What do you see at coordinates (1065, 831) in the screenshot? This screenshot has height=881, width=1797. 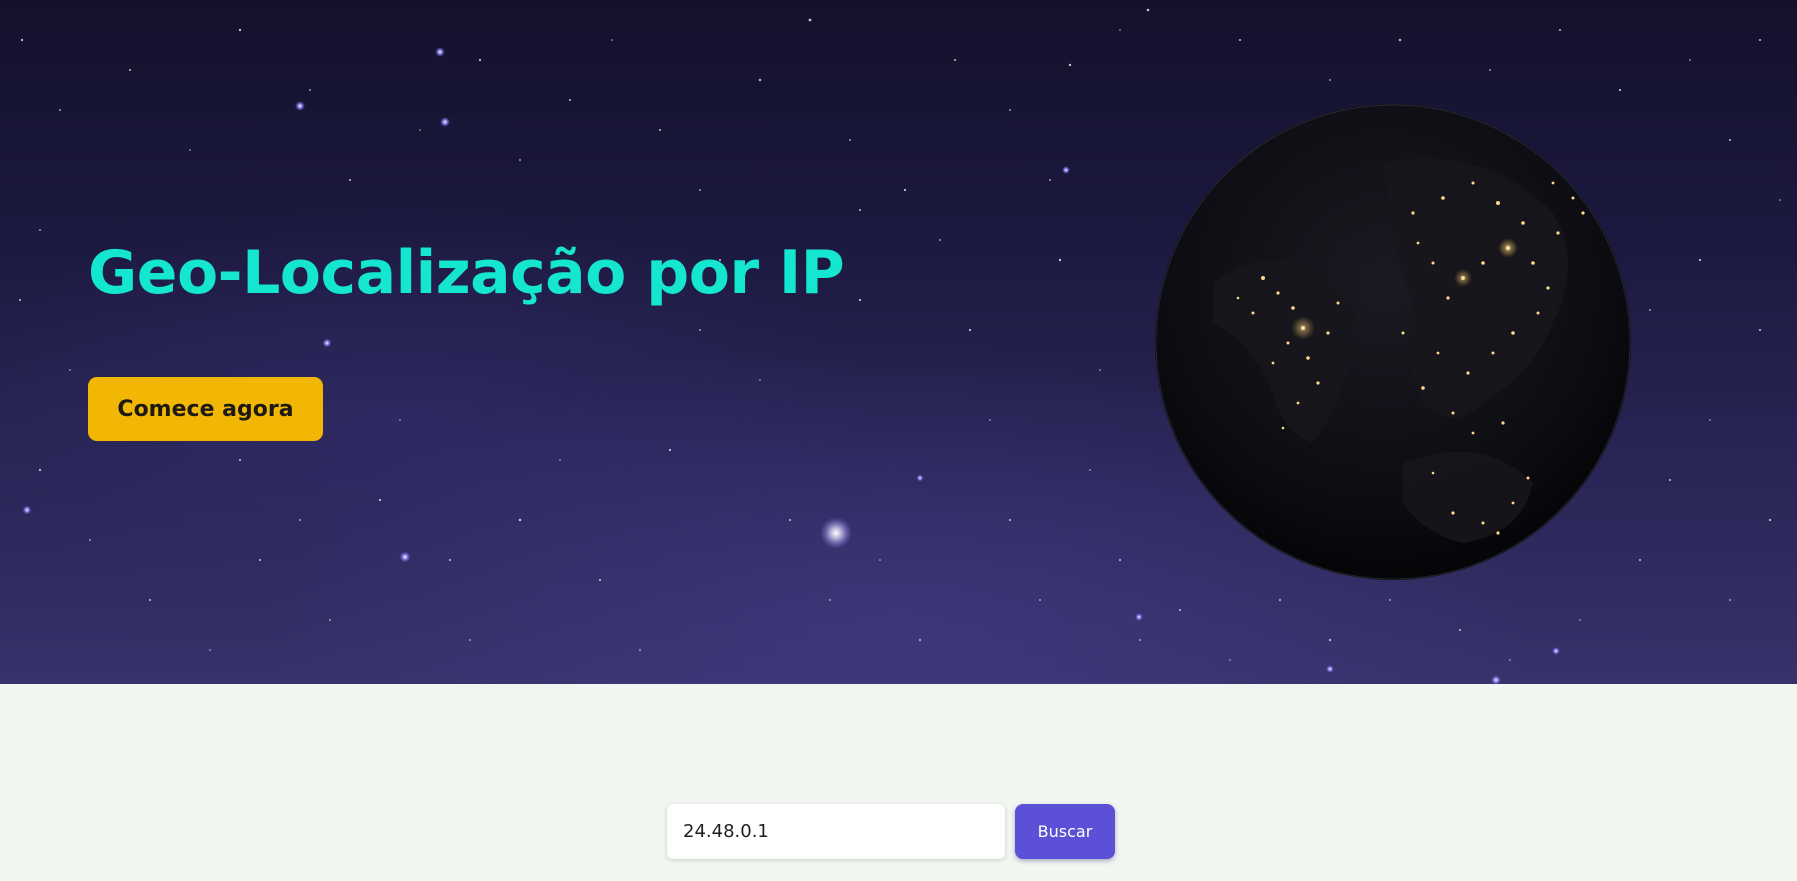 I see `search-button: Buscar` at bounding box center [1065, 831].